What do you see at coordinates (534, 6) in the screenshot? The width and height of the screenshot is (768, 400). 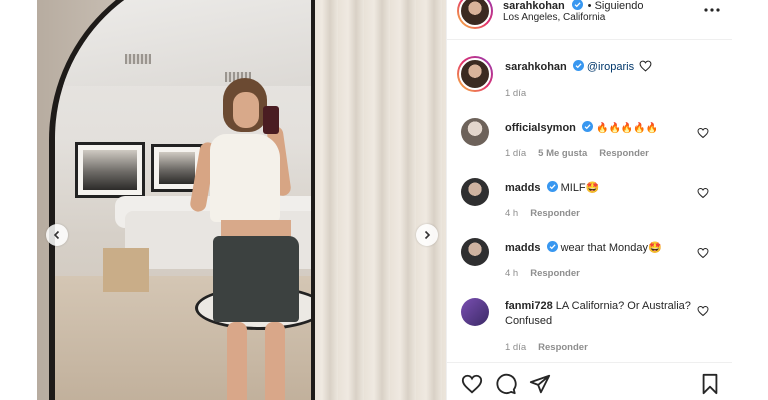 I see `author-username: sarahkohan` at bounding box center [534, 6].